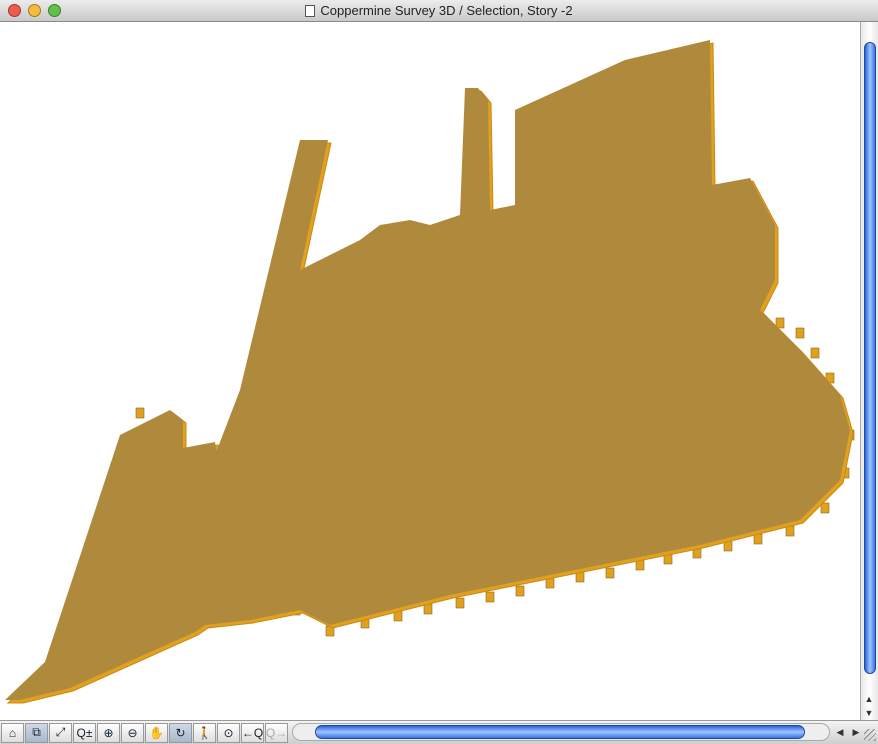  I want to click on zoom-box-icon: ⧉, so click(36, 732).